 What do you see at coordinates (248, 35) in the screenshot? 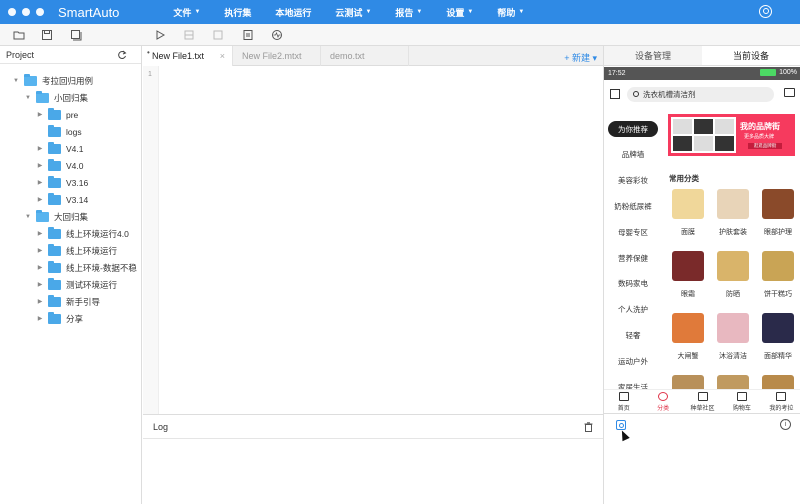
I see `record-button` at bounding box center [248, 35].